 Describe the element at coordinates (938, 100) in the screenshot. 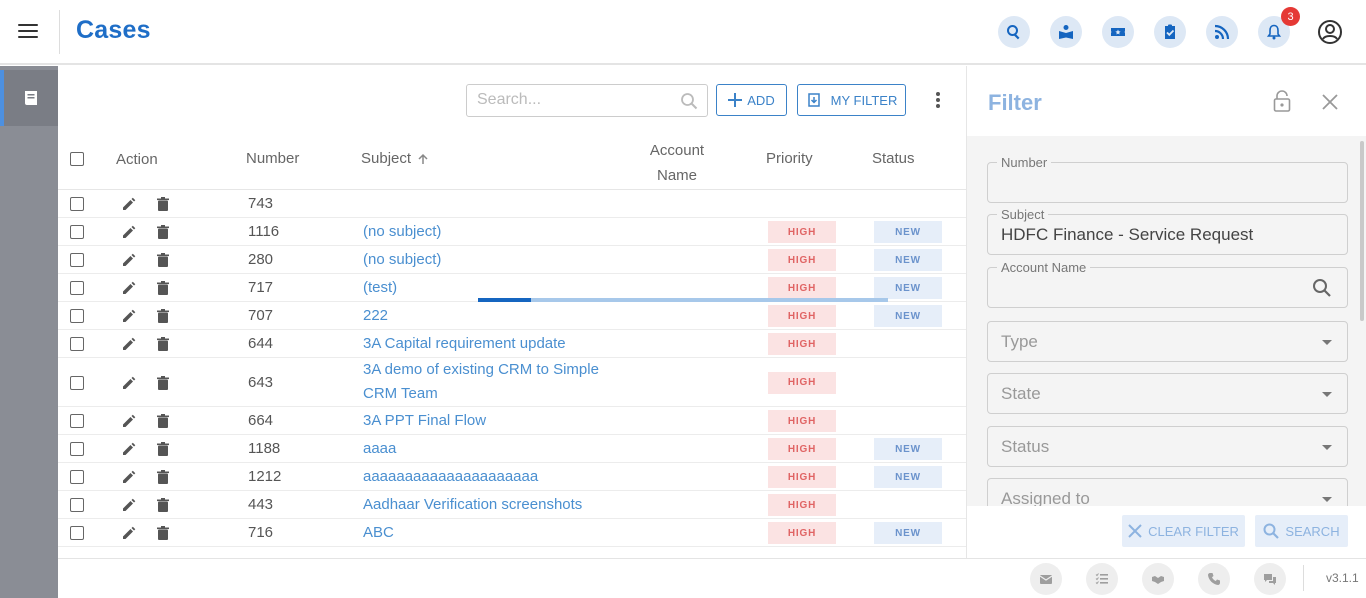

I see `more-options-icon` at that location.